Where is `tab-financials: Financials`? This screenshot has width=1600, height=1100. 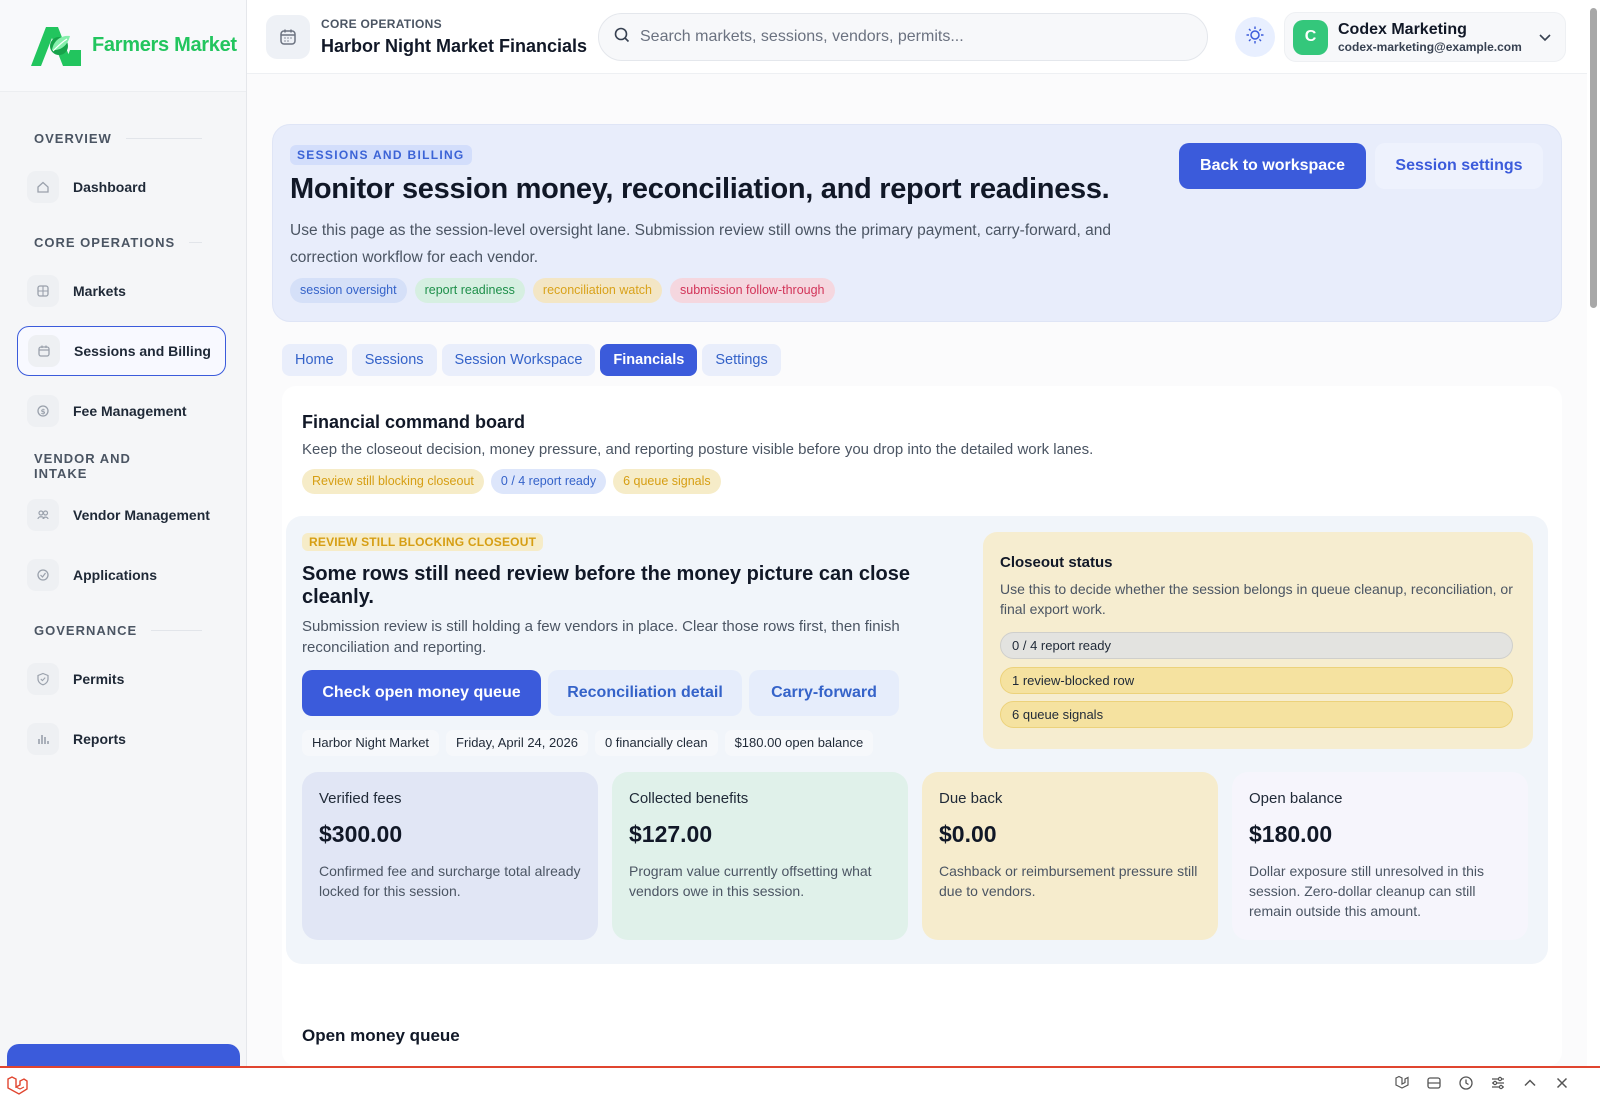 tab-financials: Financials is located at coordinates (649, 360).